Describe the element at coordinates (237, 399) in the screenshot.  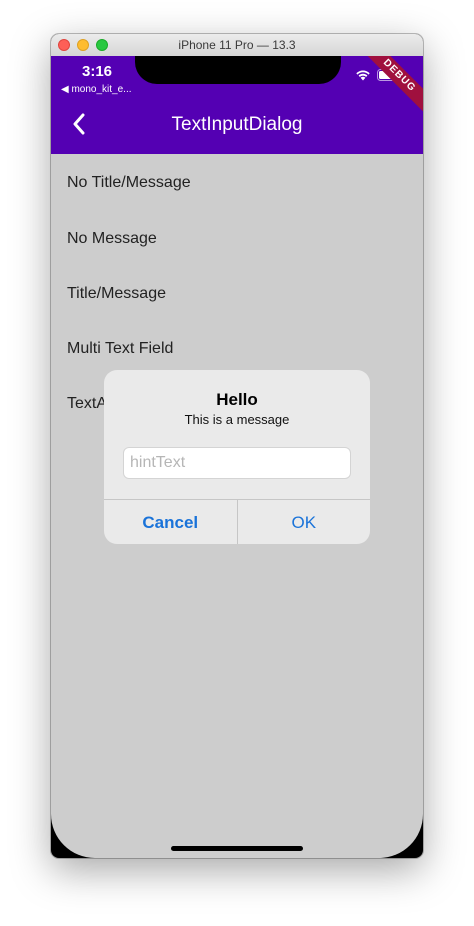
I see `dialog-title: Hello` at that location.